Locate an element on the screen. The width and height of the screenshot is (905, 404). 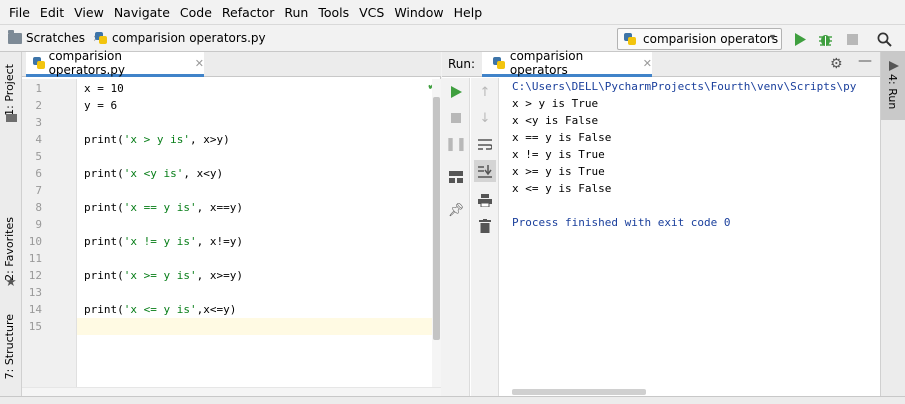
console-line: x <y is False is located at coordinates (555, 120).